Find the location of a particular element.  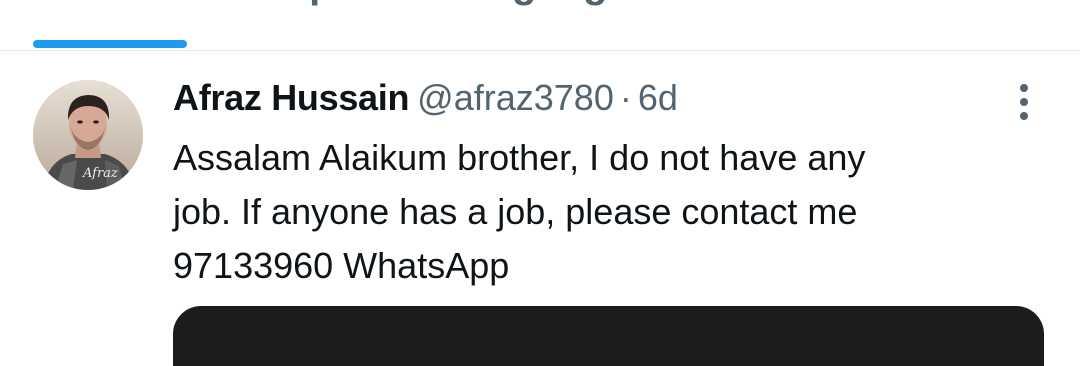

tab-media: Media is located at coordinates (1027, 4).